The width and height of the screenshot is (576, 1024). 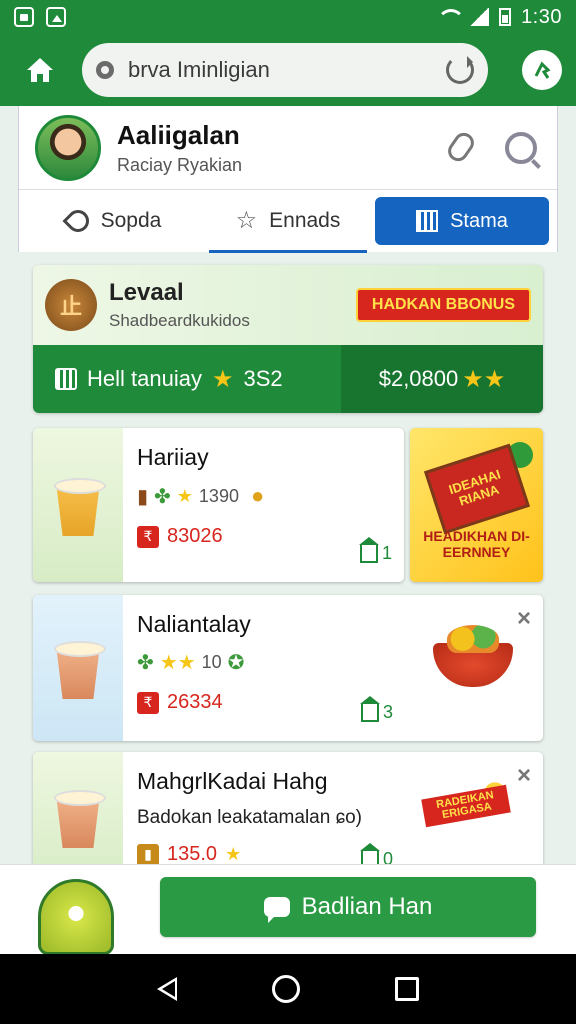 I want to click on puzzle-icon, so click(x=542, y=70).